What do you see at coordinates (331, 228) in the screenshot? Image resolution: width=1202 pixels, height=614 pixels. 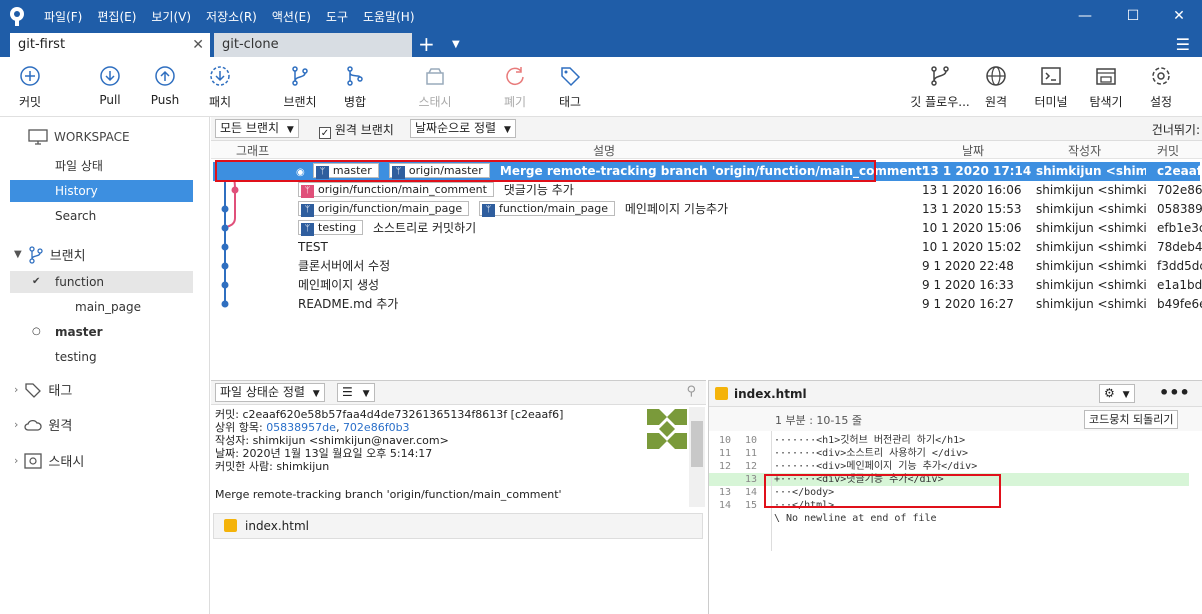 I see `branch-badge: ᛘ testing` at bounding box center [331, 228].